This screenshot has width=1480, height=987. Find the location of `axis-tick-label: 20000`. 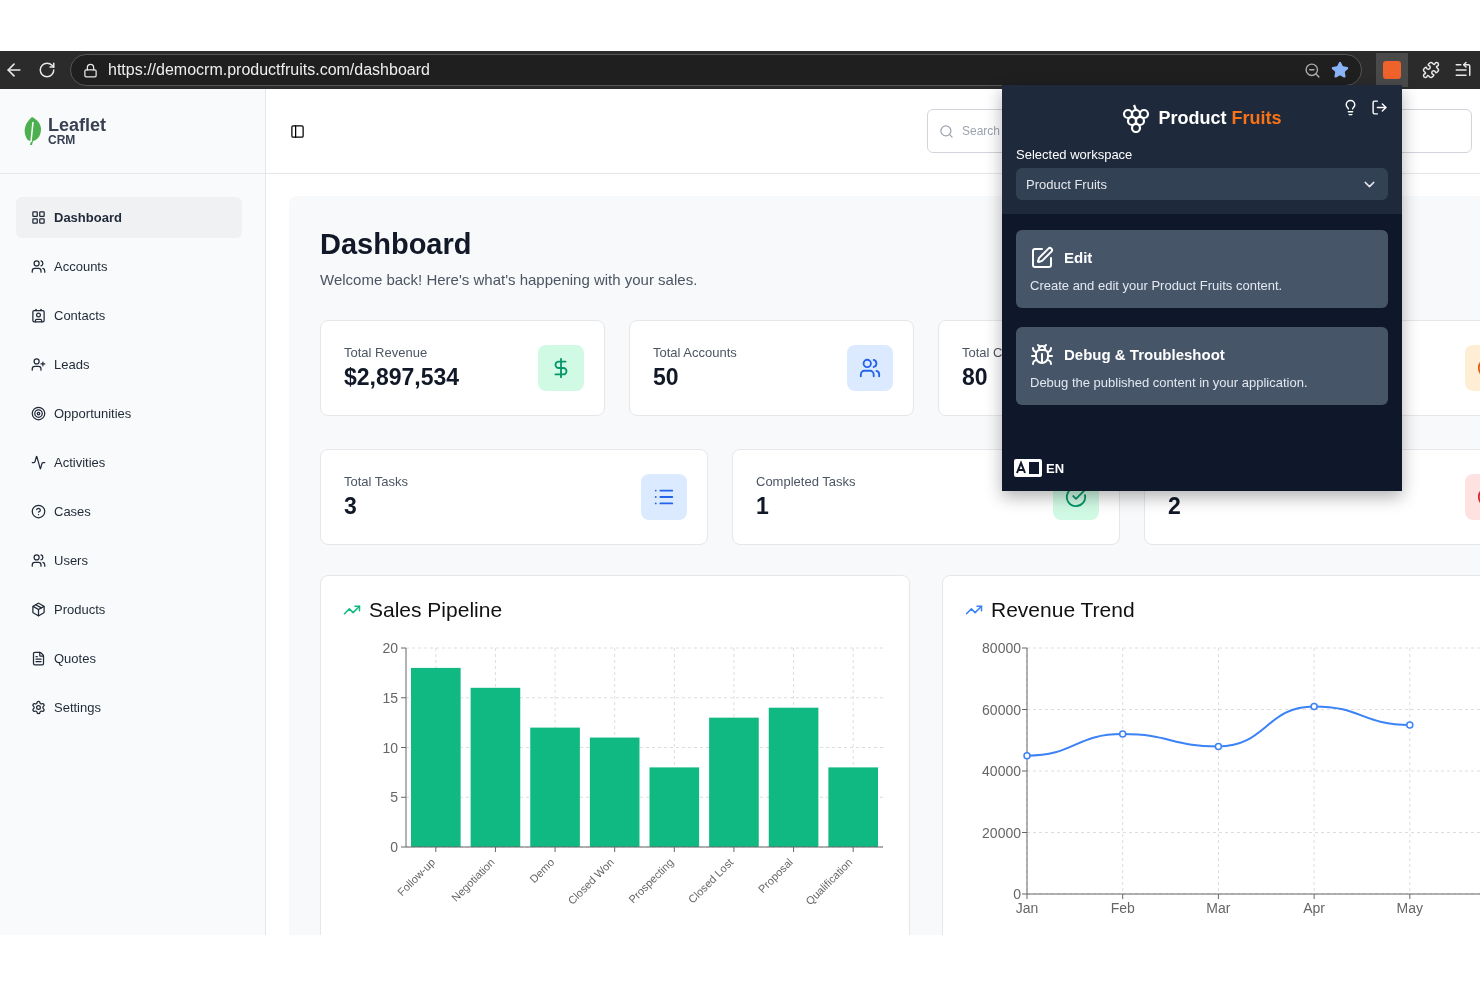

axis-tick-label: 20000 is located at coordinates (1001, 832).